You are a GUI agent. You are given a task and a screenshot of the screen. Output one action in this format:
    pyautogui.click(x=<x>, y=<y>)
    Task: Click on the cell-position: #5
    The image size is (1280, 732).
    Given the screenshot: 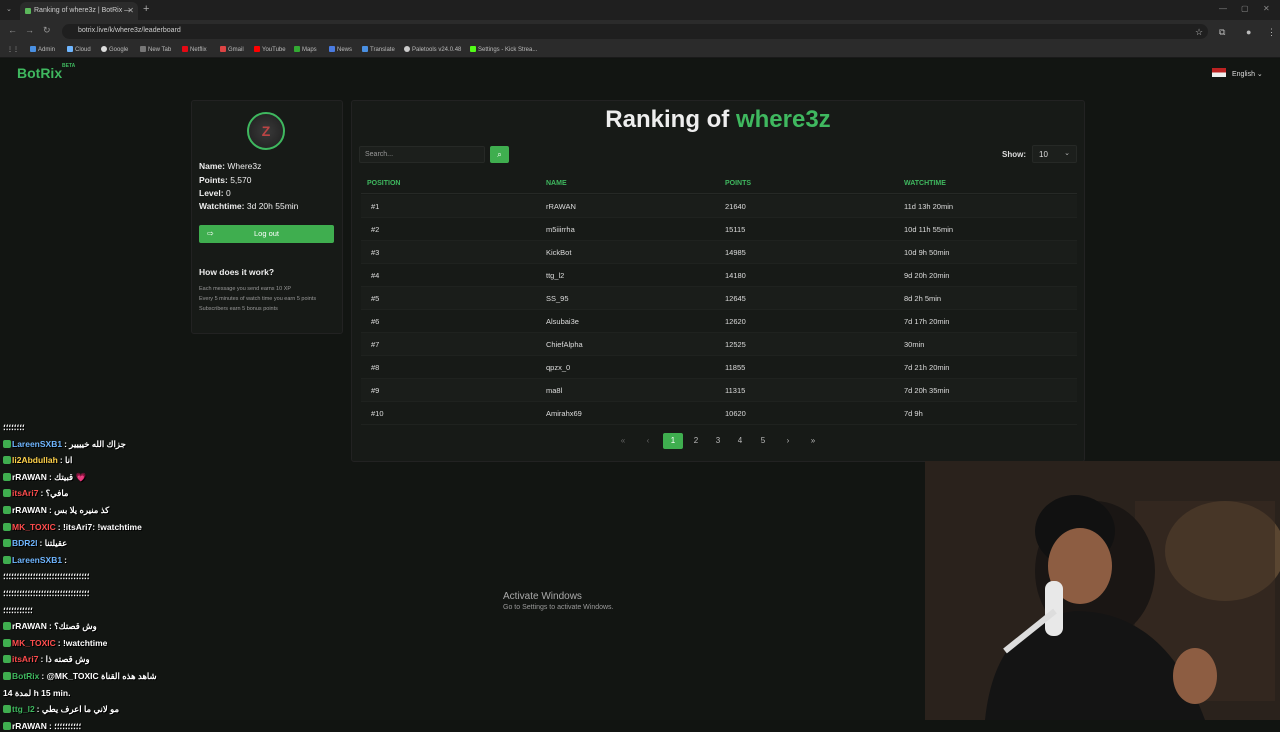 What is the action you would take?
    pyautogui.click(x=375, y=298)
    